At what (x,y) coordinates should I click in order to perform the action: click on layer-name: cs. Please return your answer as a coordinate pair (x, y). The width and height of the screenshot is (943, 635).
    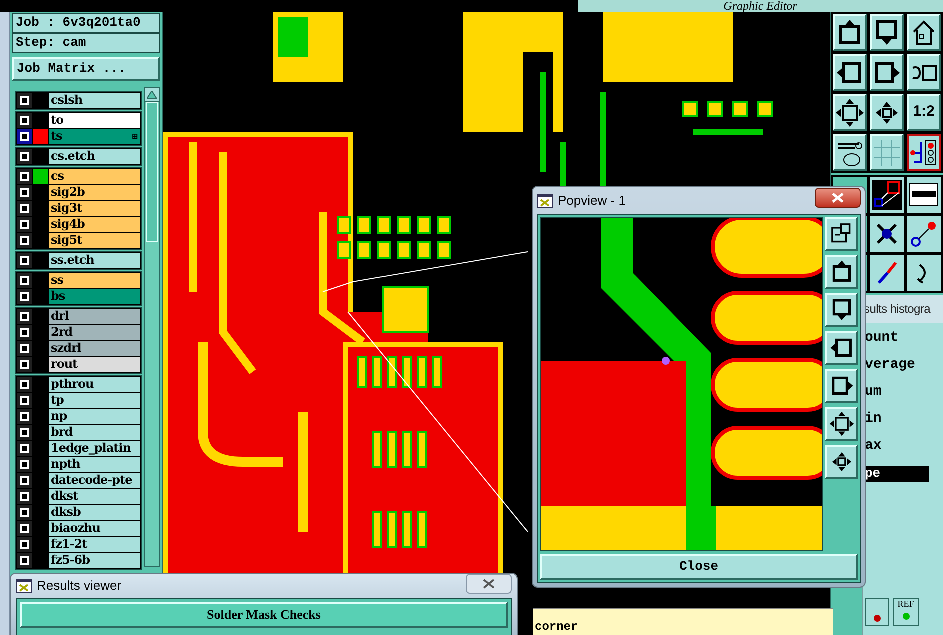
    Looking at the image, I should click on (94, 176).